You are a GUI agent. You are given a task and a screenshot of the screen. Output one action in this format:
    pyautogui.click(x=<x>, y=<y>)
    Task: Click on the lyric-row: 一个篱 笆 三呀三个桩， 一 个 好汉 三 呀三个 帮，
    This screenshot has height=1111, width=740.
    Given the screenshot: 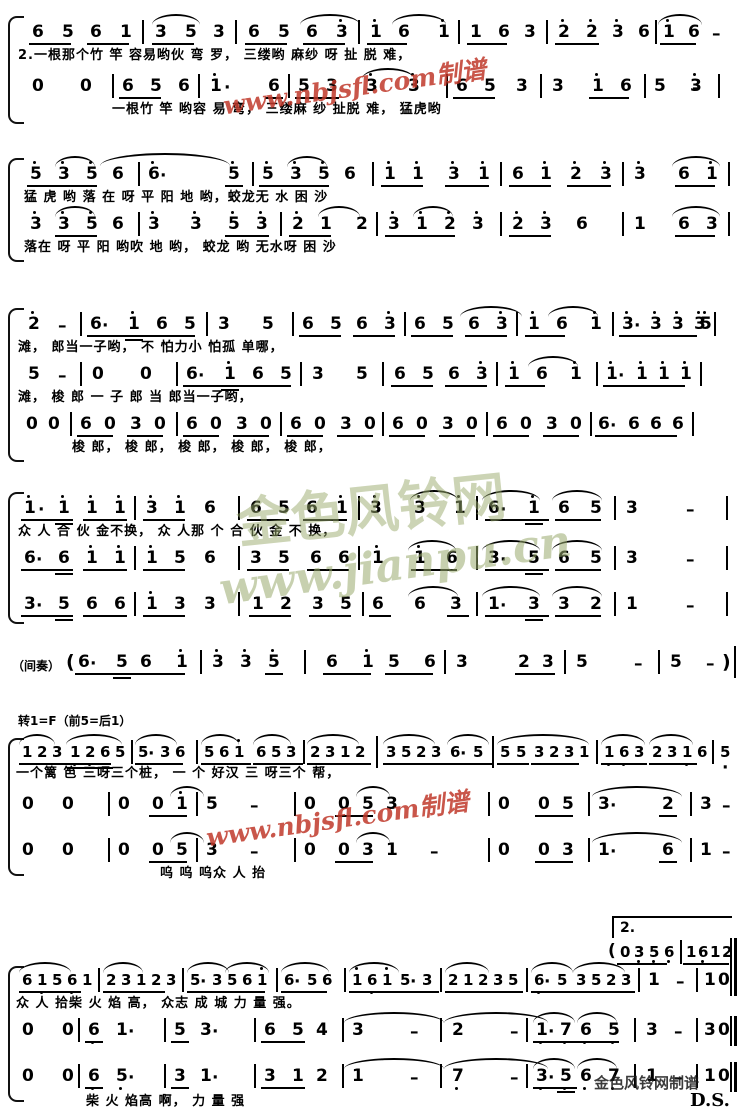 What is the action you would take?
    pyautogui.click(x=370, y=772)
    